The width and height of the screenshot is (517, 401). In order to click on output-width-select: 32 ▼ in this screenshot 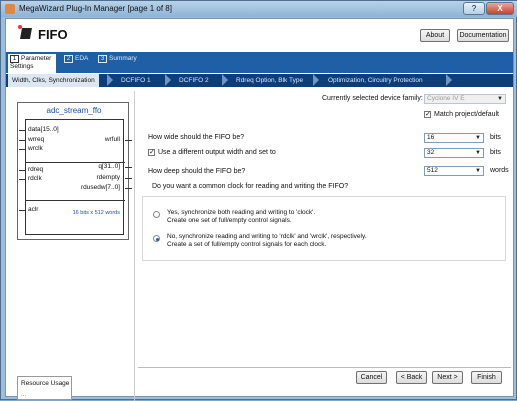, I will do `click(454, 153)`.